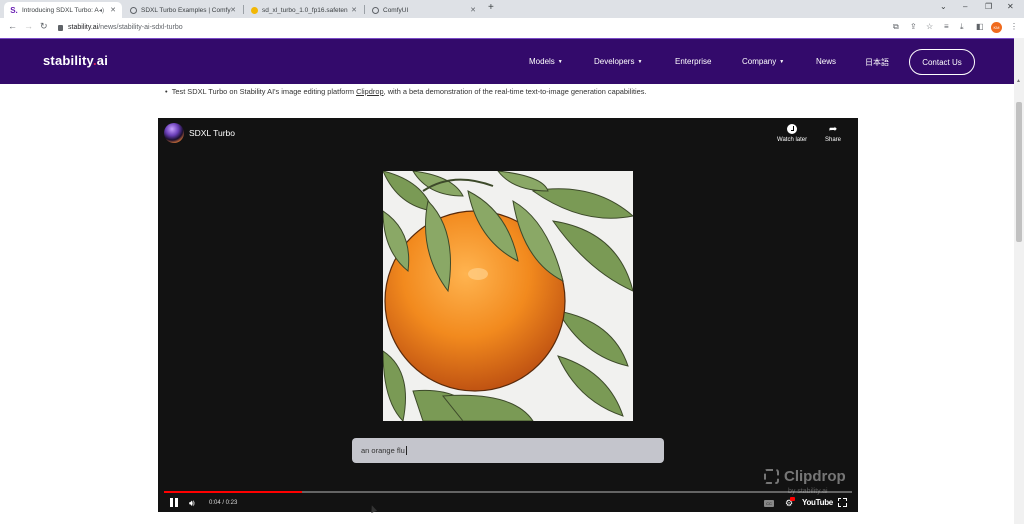 This screenshot has width=1024, height=524. I want to click on logo-text: ai, so click(102, 60).